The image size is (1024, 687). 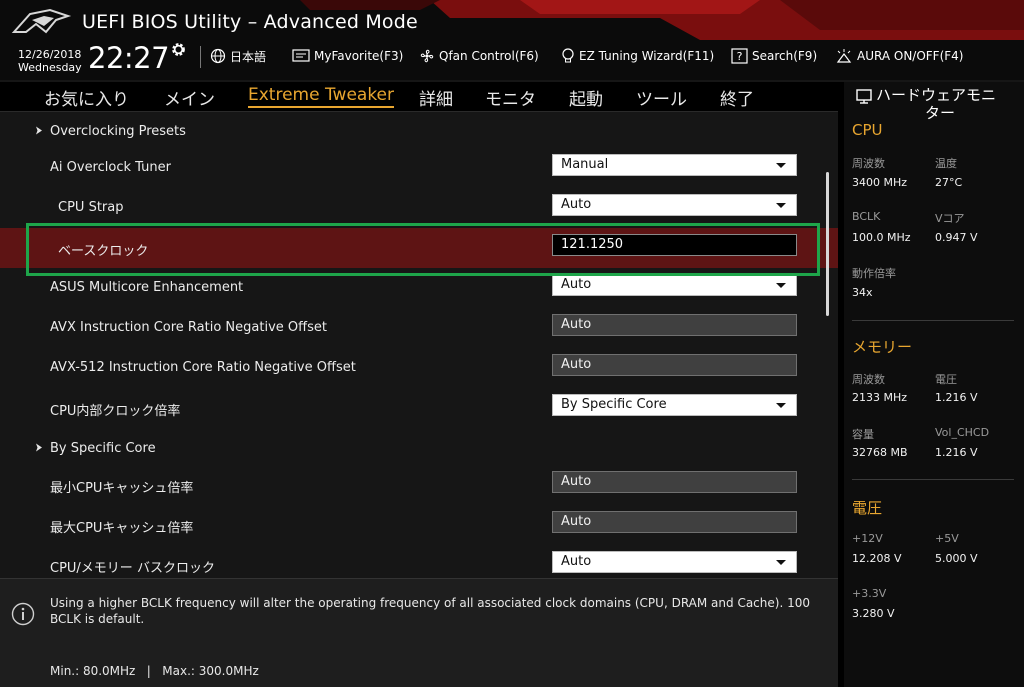 What do you see at coordinates (868, 379) in the screenshot?
I see `memory-freq-label: 周波数` at bounding box center [868, 379].